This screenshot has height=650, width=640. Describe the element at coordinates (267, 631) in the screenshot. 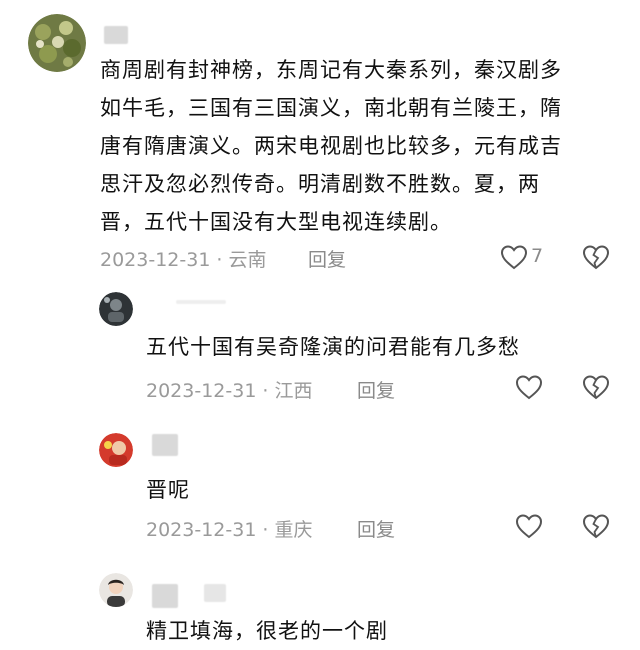

I see `comment-line: 精卫填海，很老的一个剧` at that location.